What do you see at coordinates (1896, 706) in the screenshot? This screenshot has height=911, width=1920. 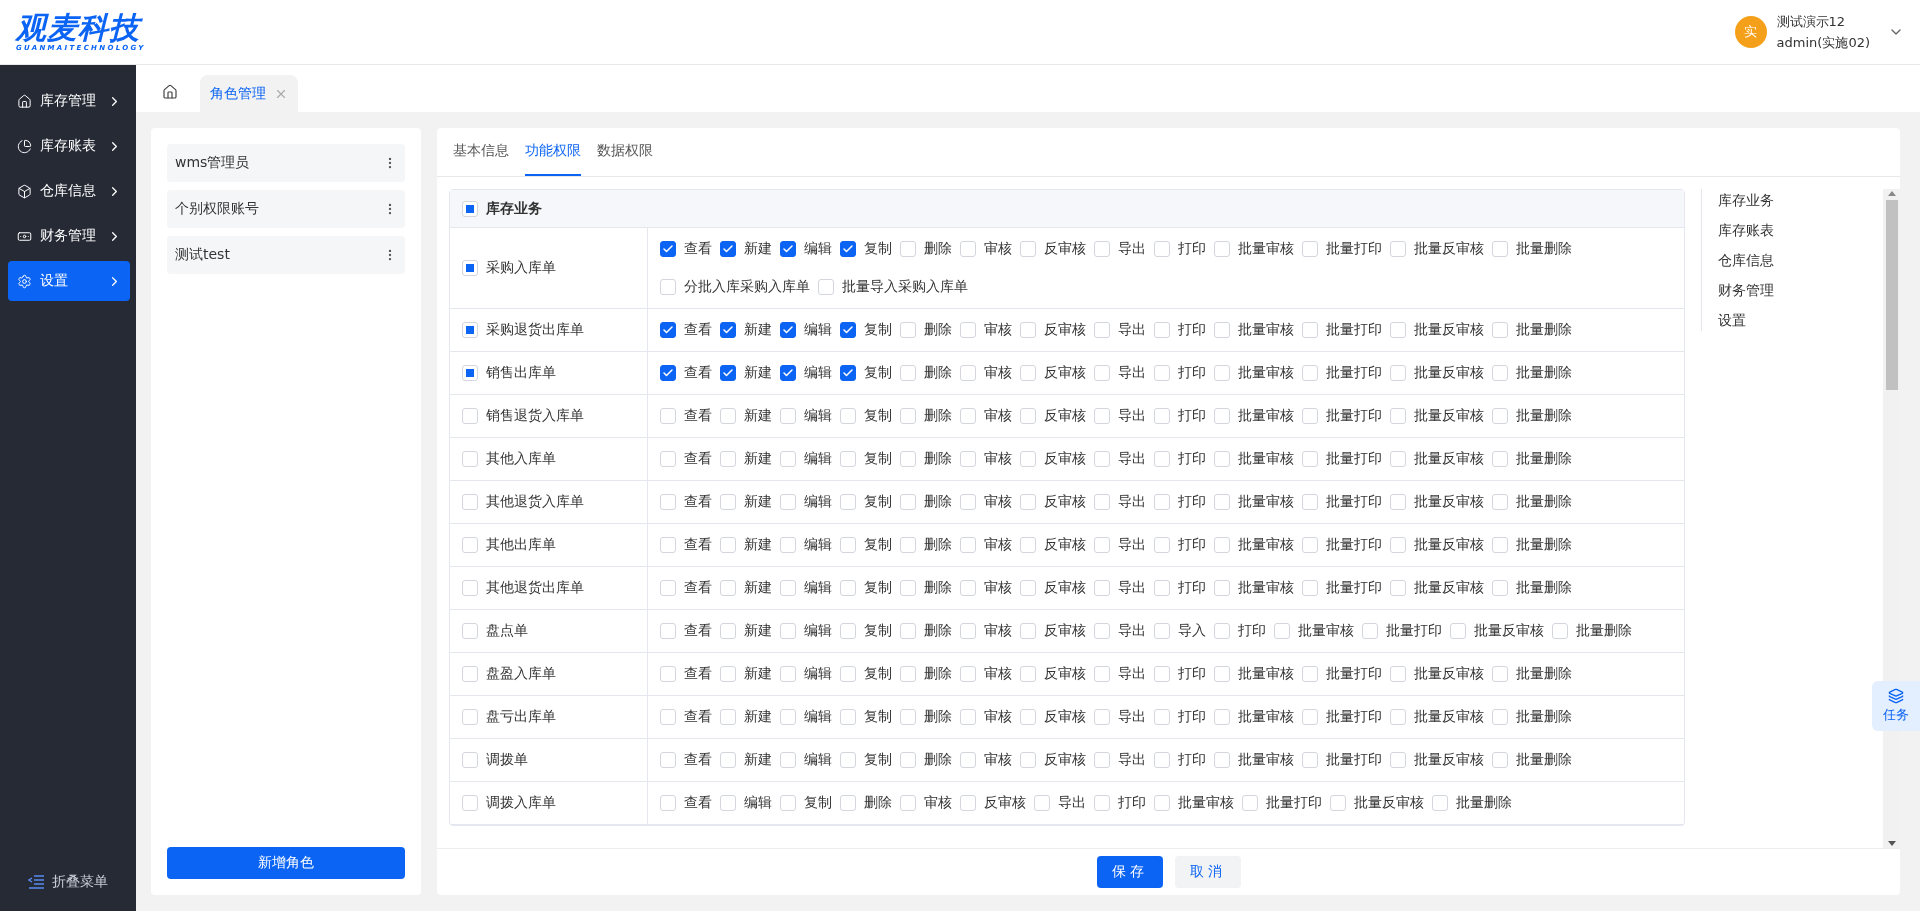 I see `task-button: 任务` at bounding box center [1896, 706].